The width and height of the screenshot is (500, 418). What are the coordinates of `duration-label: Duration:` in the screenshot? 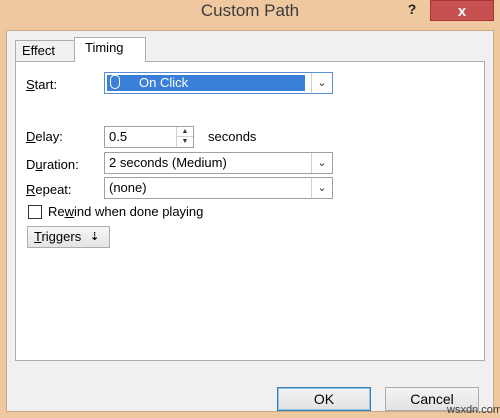 It's located at (52, 164).